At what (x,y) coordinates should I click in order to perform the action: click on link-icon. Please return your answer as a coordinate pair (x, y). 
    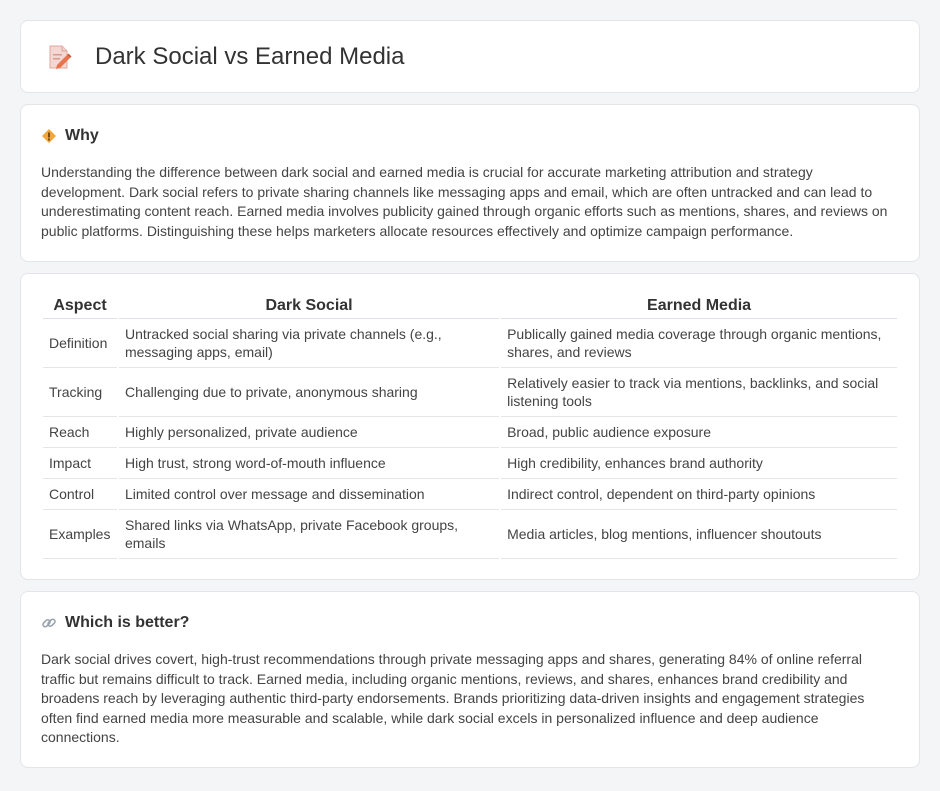
    Looking at the image, I should click on (49, 623).